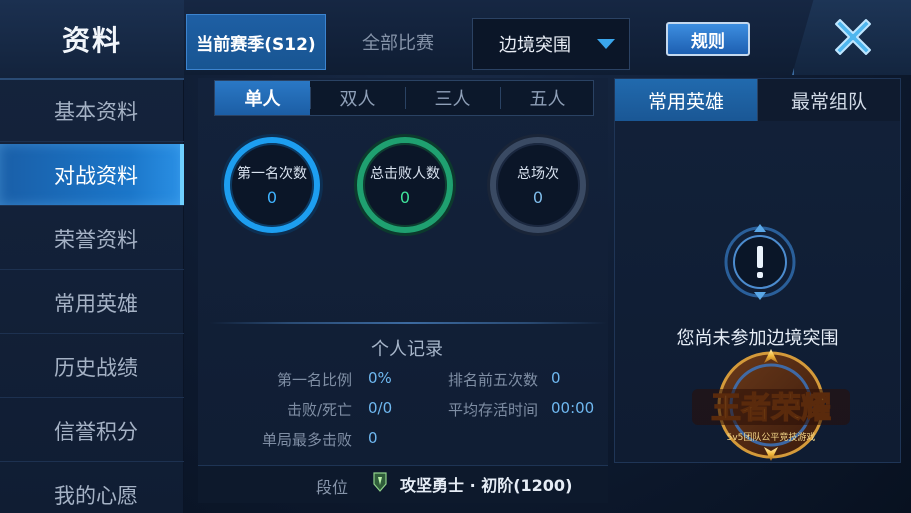 This screenshot has height=513, width=911. What do you see at coordinates (771, 437) in the screenshot?
I see `logo-tagline: 5v5团队公平竞技游戏` at bounding box center [771, 437].